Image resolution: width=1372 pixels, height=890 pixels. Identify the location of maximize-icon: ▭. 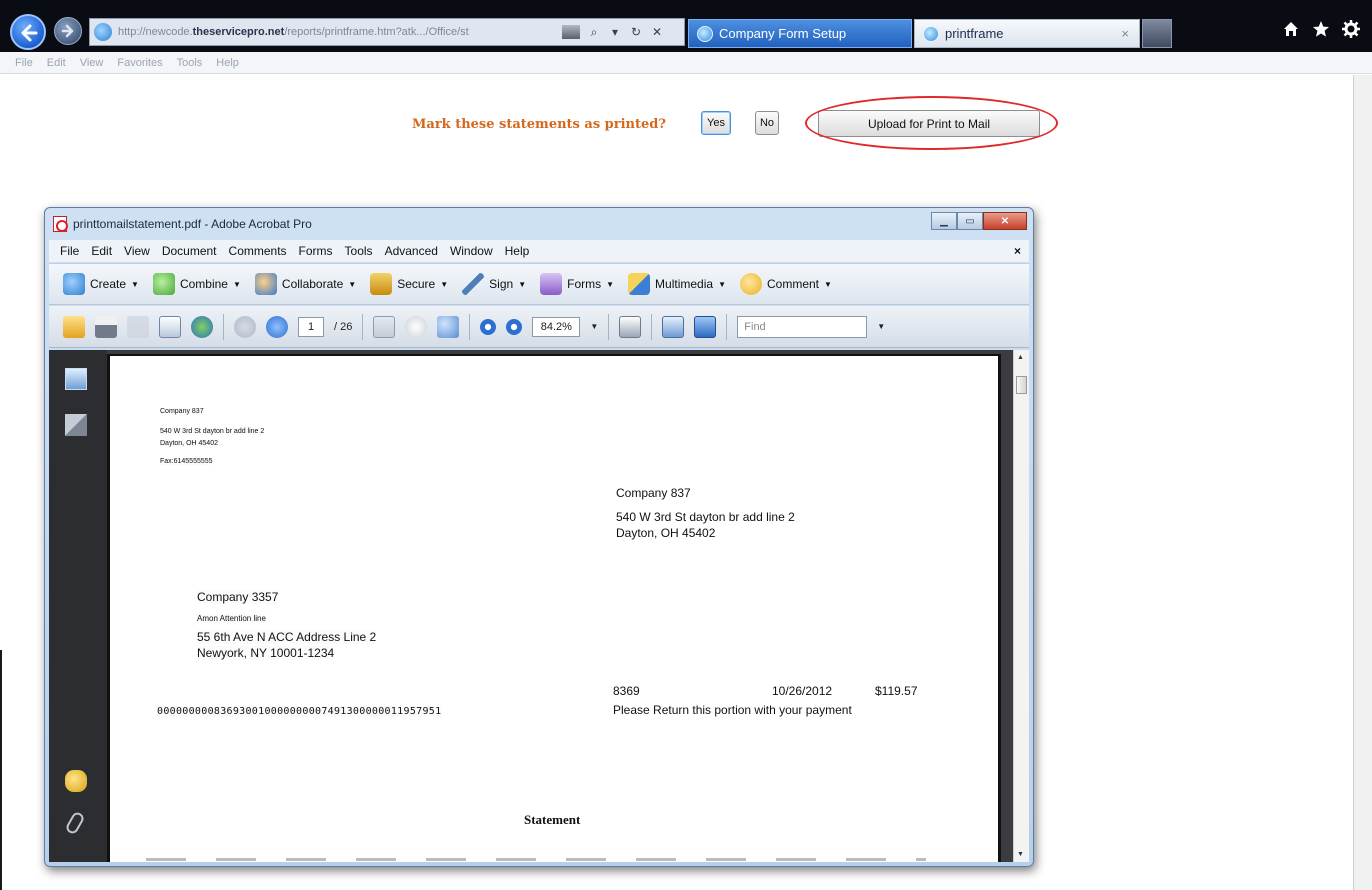
(970, 221).